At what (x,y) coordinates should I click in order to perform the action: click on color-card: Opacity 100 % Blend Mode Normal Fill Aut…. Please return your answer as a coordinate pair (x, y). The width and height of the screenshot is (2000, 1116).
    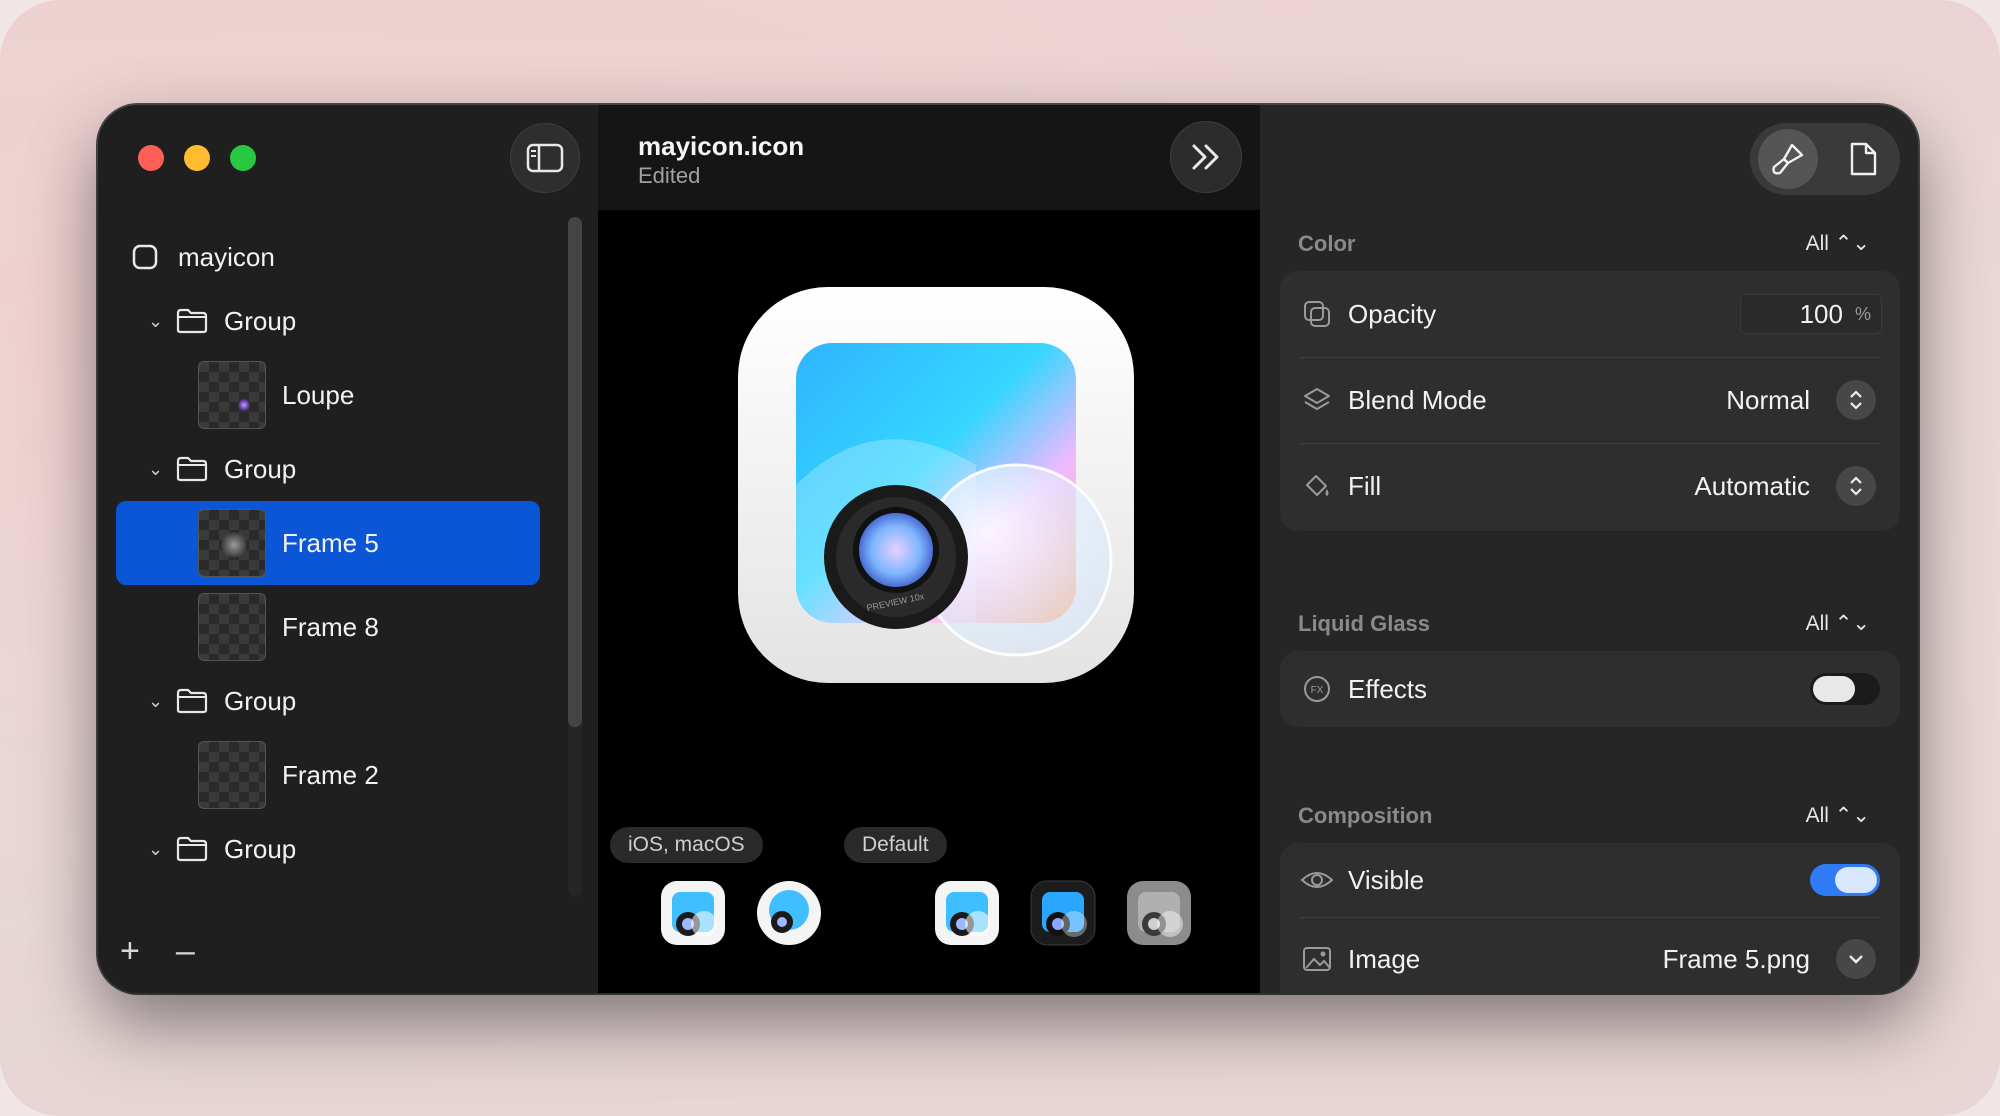
    Looking at the image, I should click on (1590, 401).